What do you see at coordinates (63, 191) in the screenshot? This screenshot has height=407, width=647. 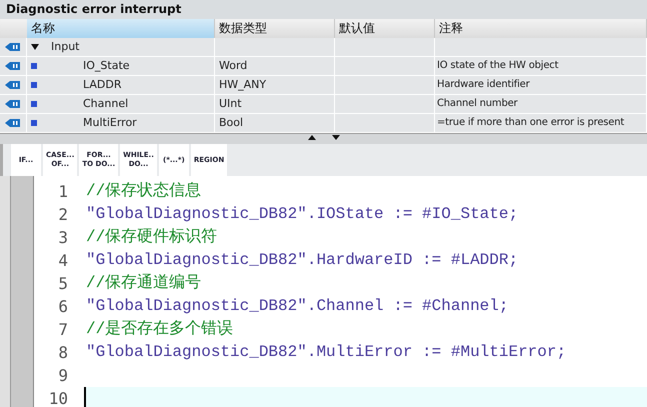 I see `line-number: 1` at bounding box center [63, 191].